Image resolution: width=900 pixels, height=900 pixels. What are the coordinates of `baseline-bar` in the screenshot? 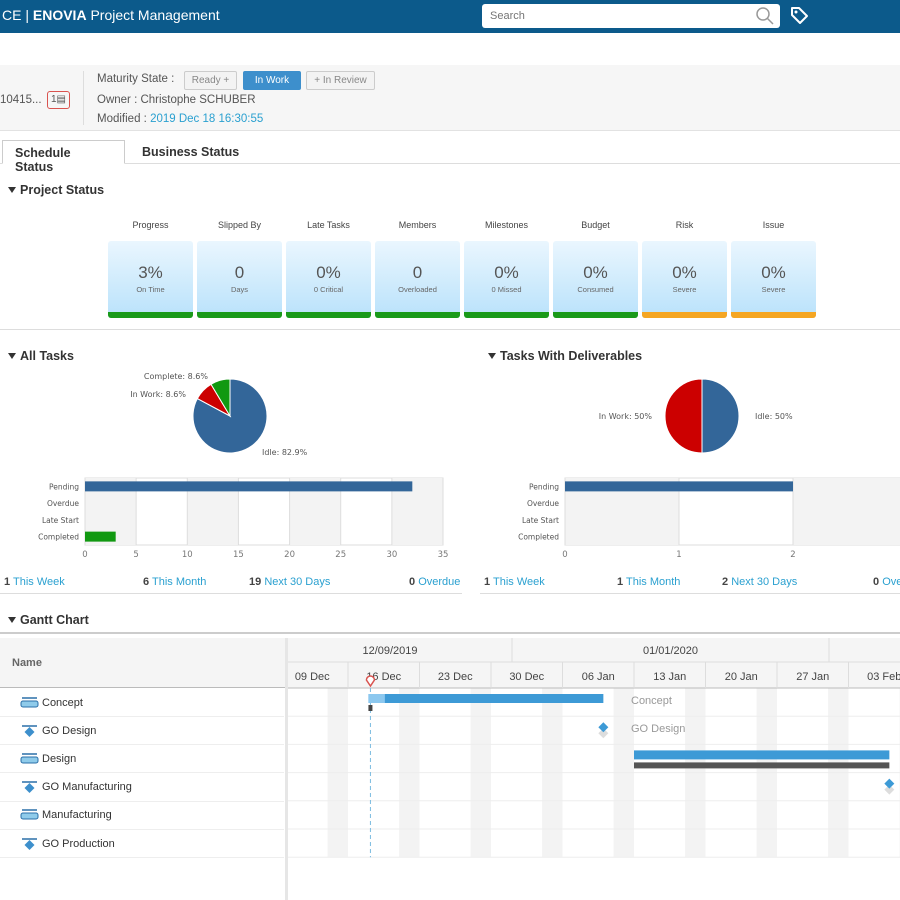 It's located at (762, 765).